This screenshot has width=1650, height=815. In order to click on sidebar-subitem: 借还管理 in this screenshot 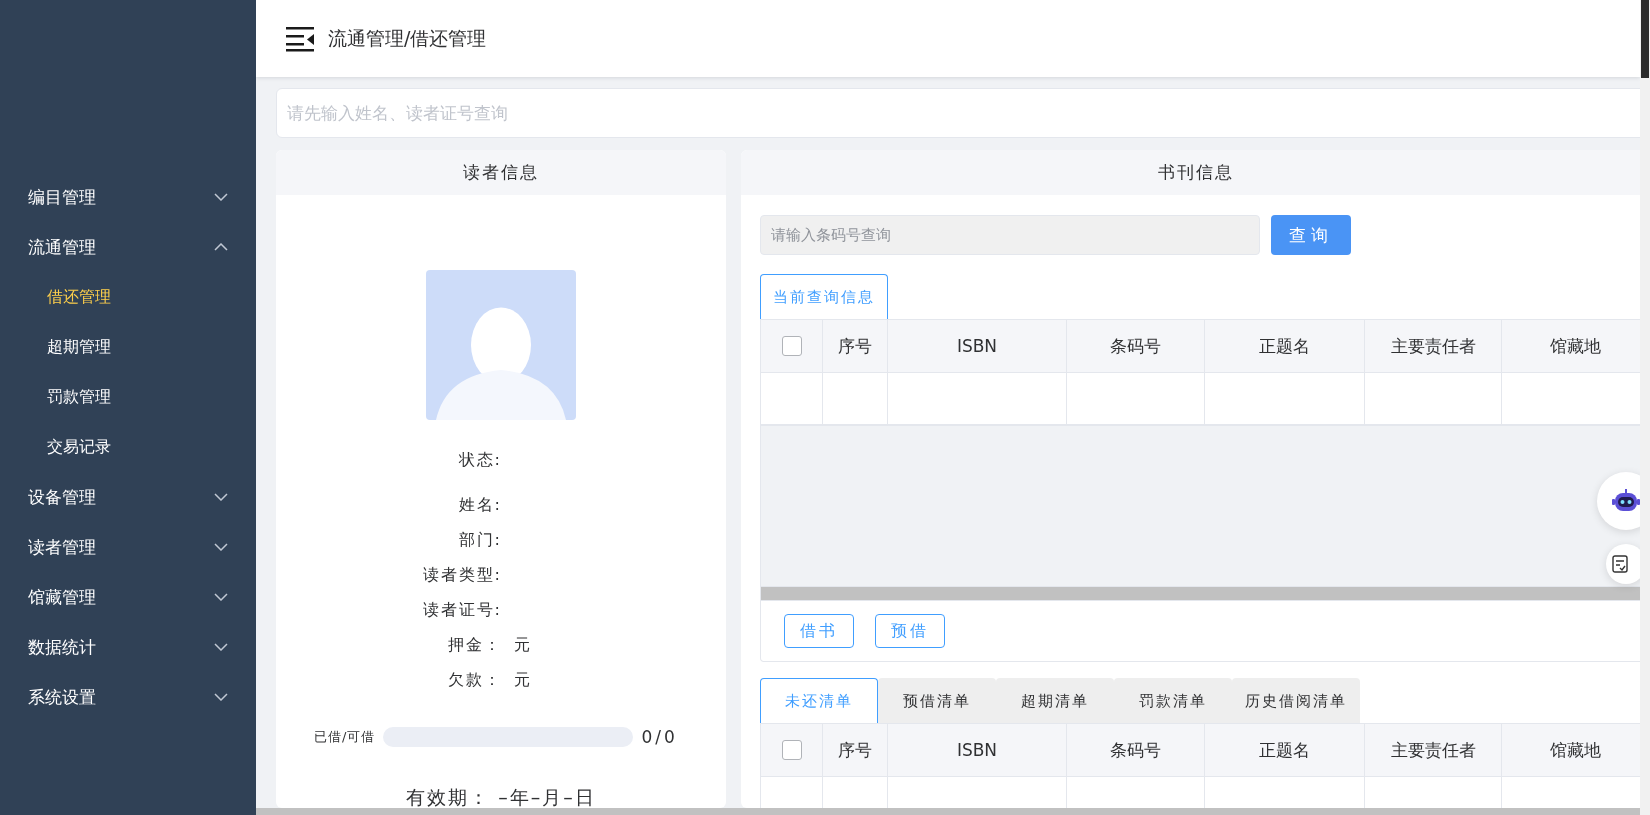, I will do `click(128, 297)`.